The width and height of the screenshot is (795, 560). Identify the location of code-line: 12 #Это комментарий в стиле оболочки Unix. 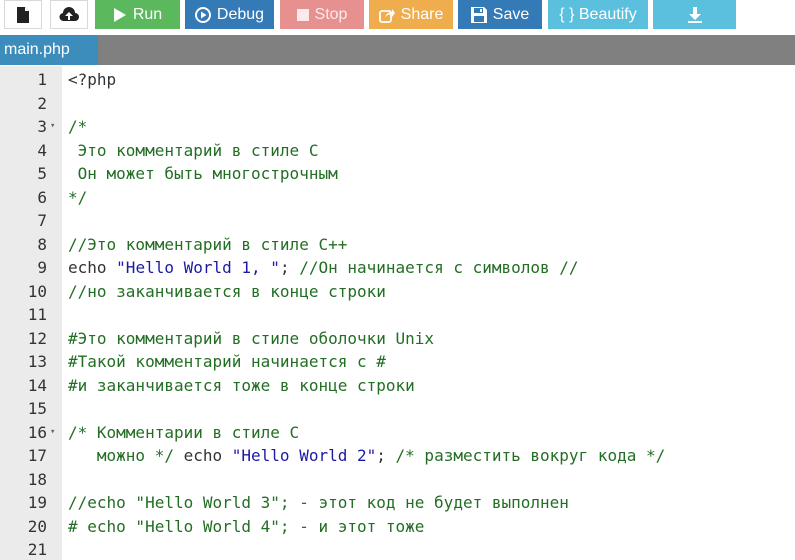
(397, 339).